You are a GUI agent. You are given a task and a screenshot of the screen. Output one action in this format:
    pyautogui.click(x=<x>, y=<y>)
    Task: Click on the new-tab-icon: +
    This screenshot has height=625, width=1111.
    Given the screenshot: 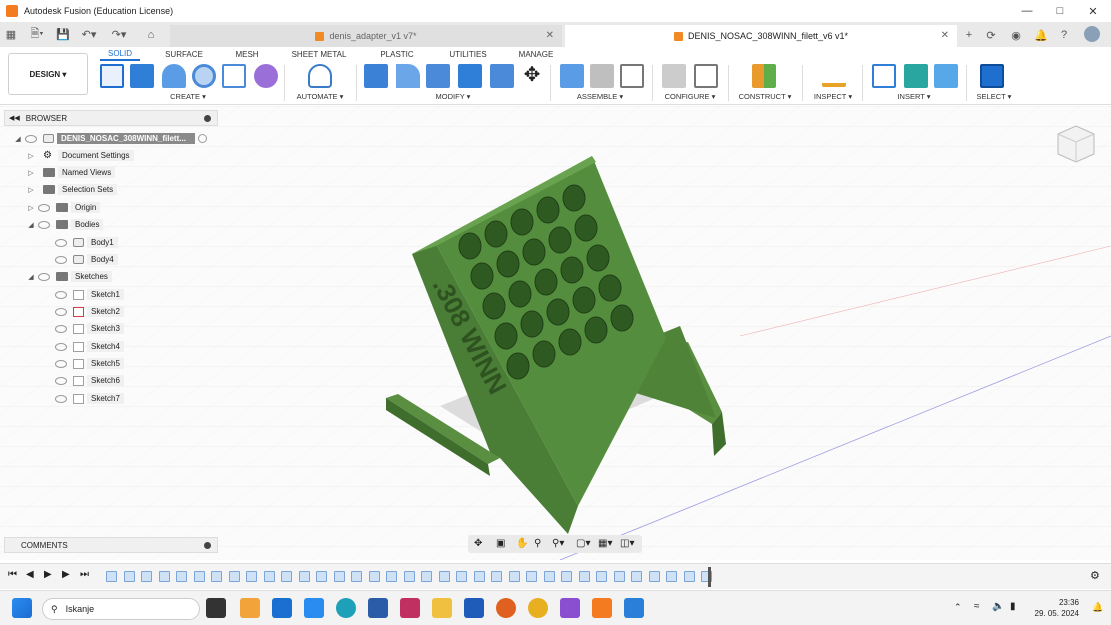 What is the action you would take?
    pyautogui.click(x=969, y=35)
    